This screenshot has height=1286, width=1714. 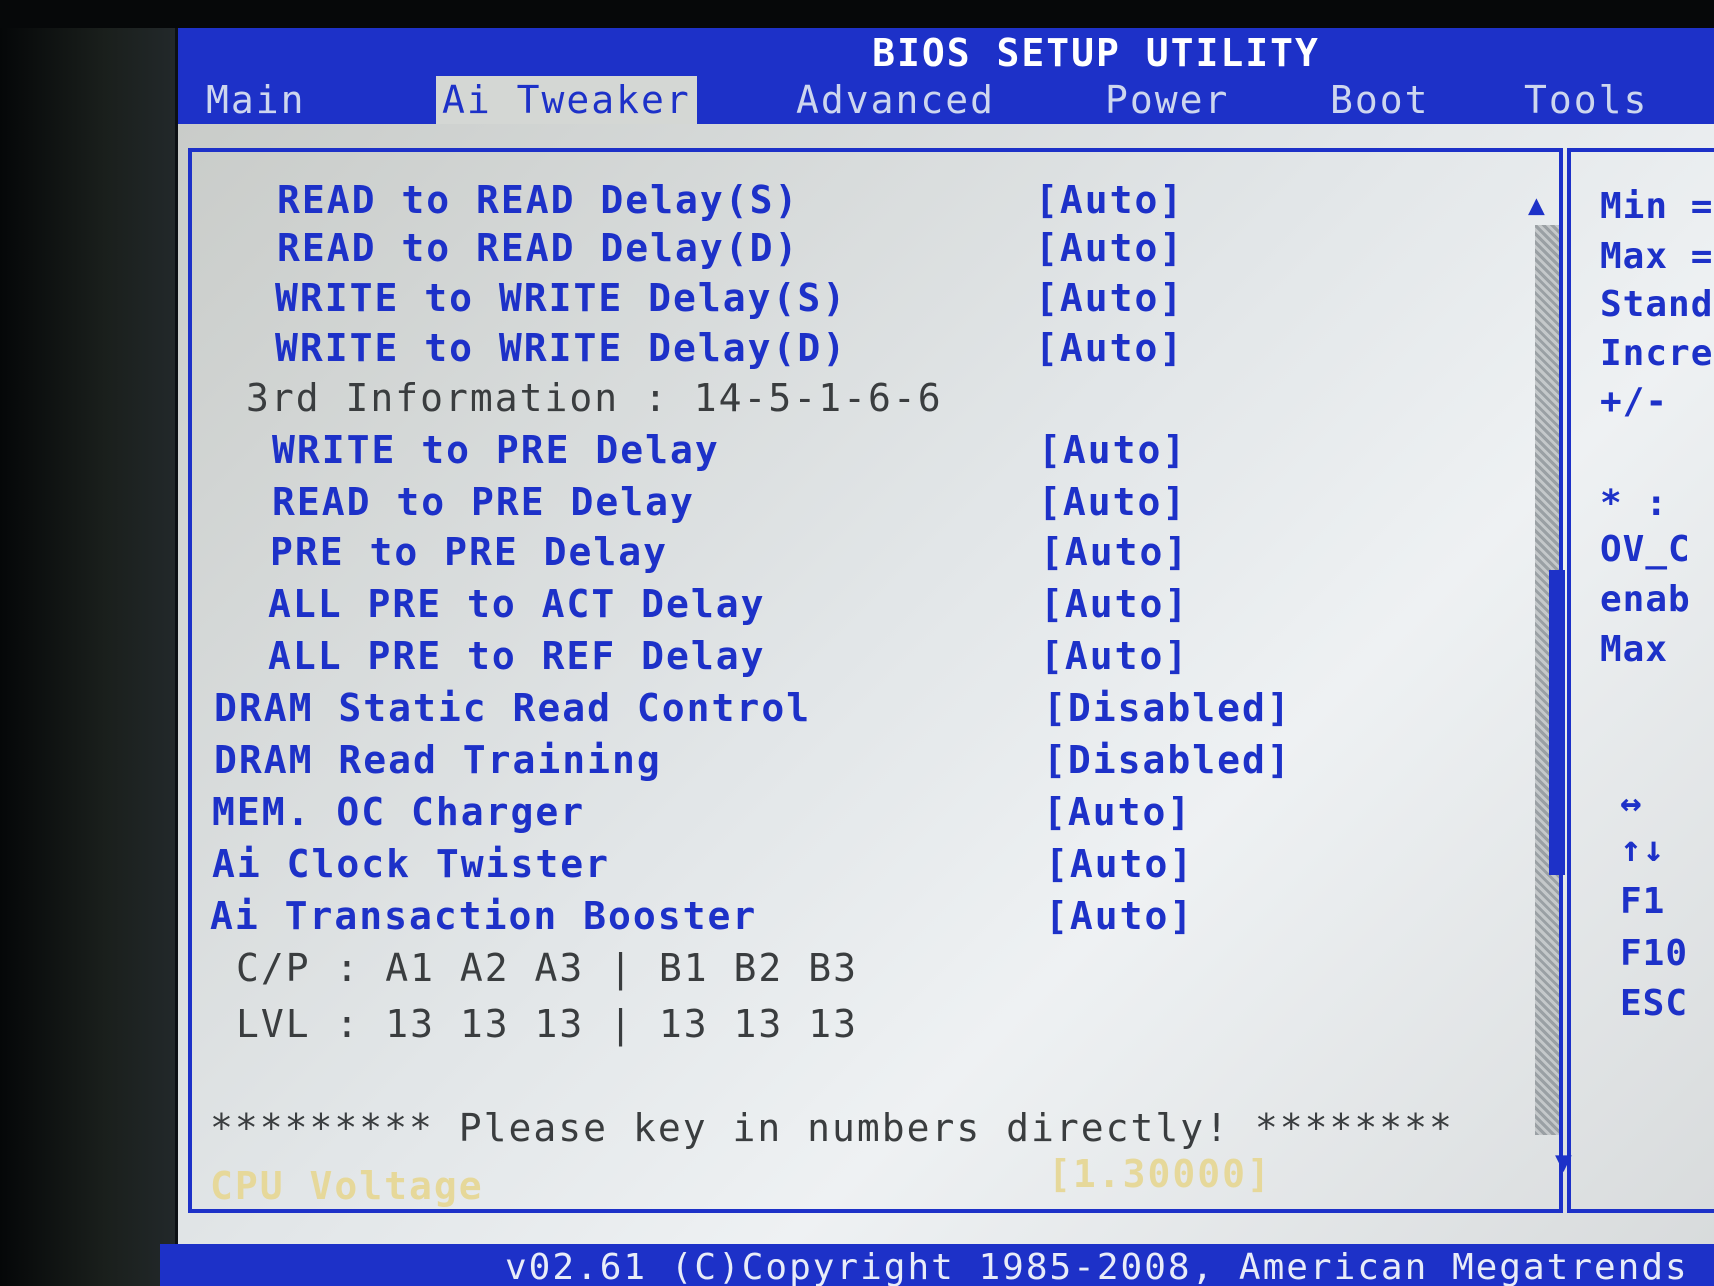 I want to click on setting-ai-transaction-booster: Ai Transaction Booster, so click(x=483, y=916).